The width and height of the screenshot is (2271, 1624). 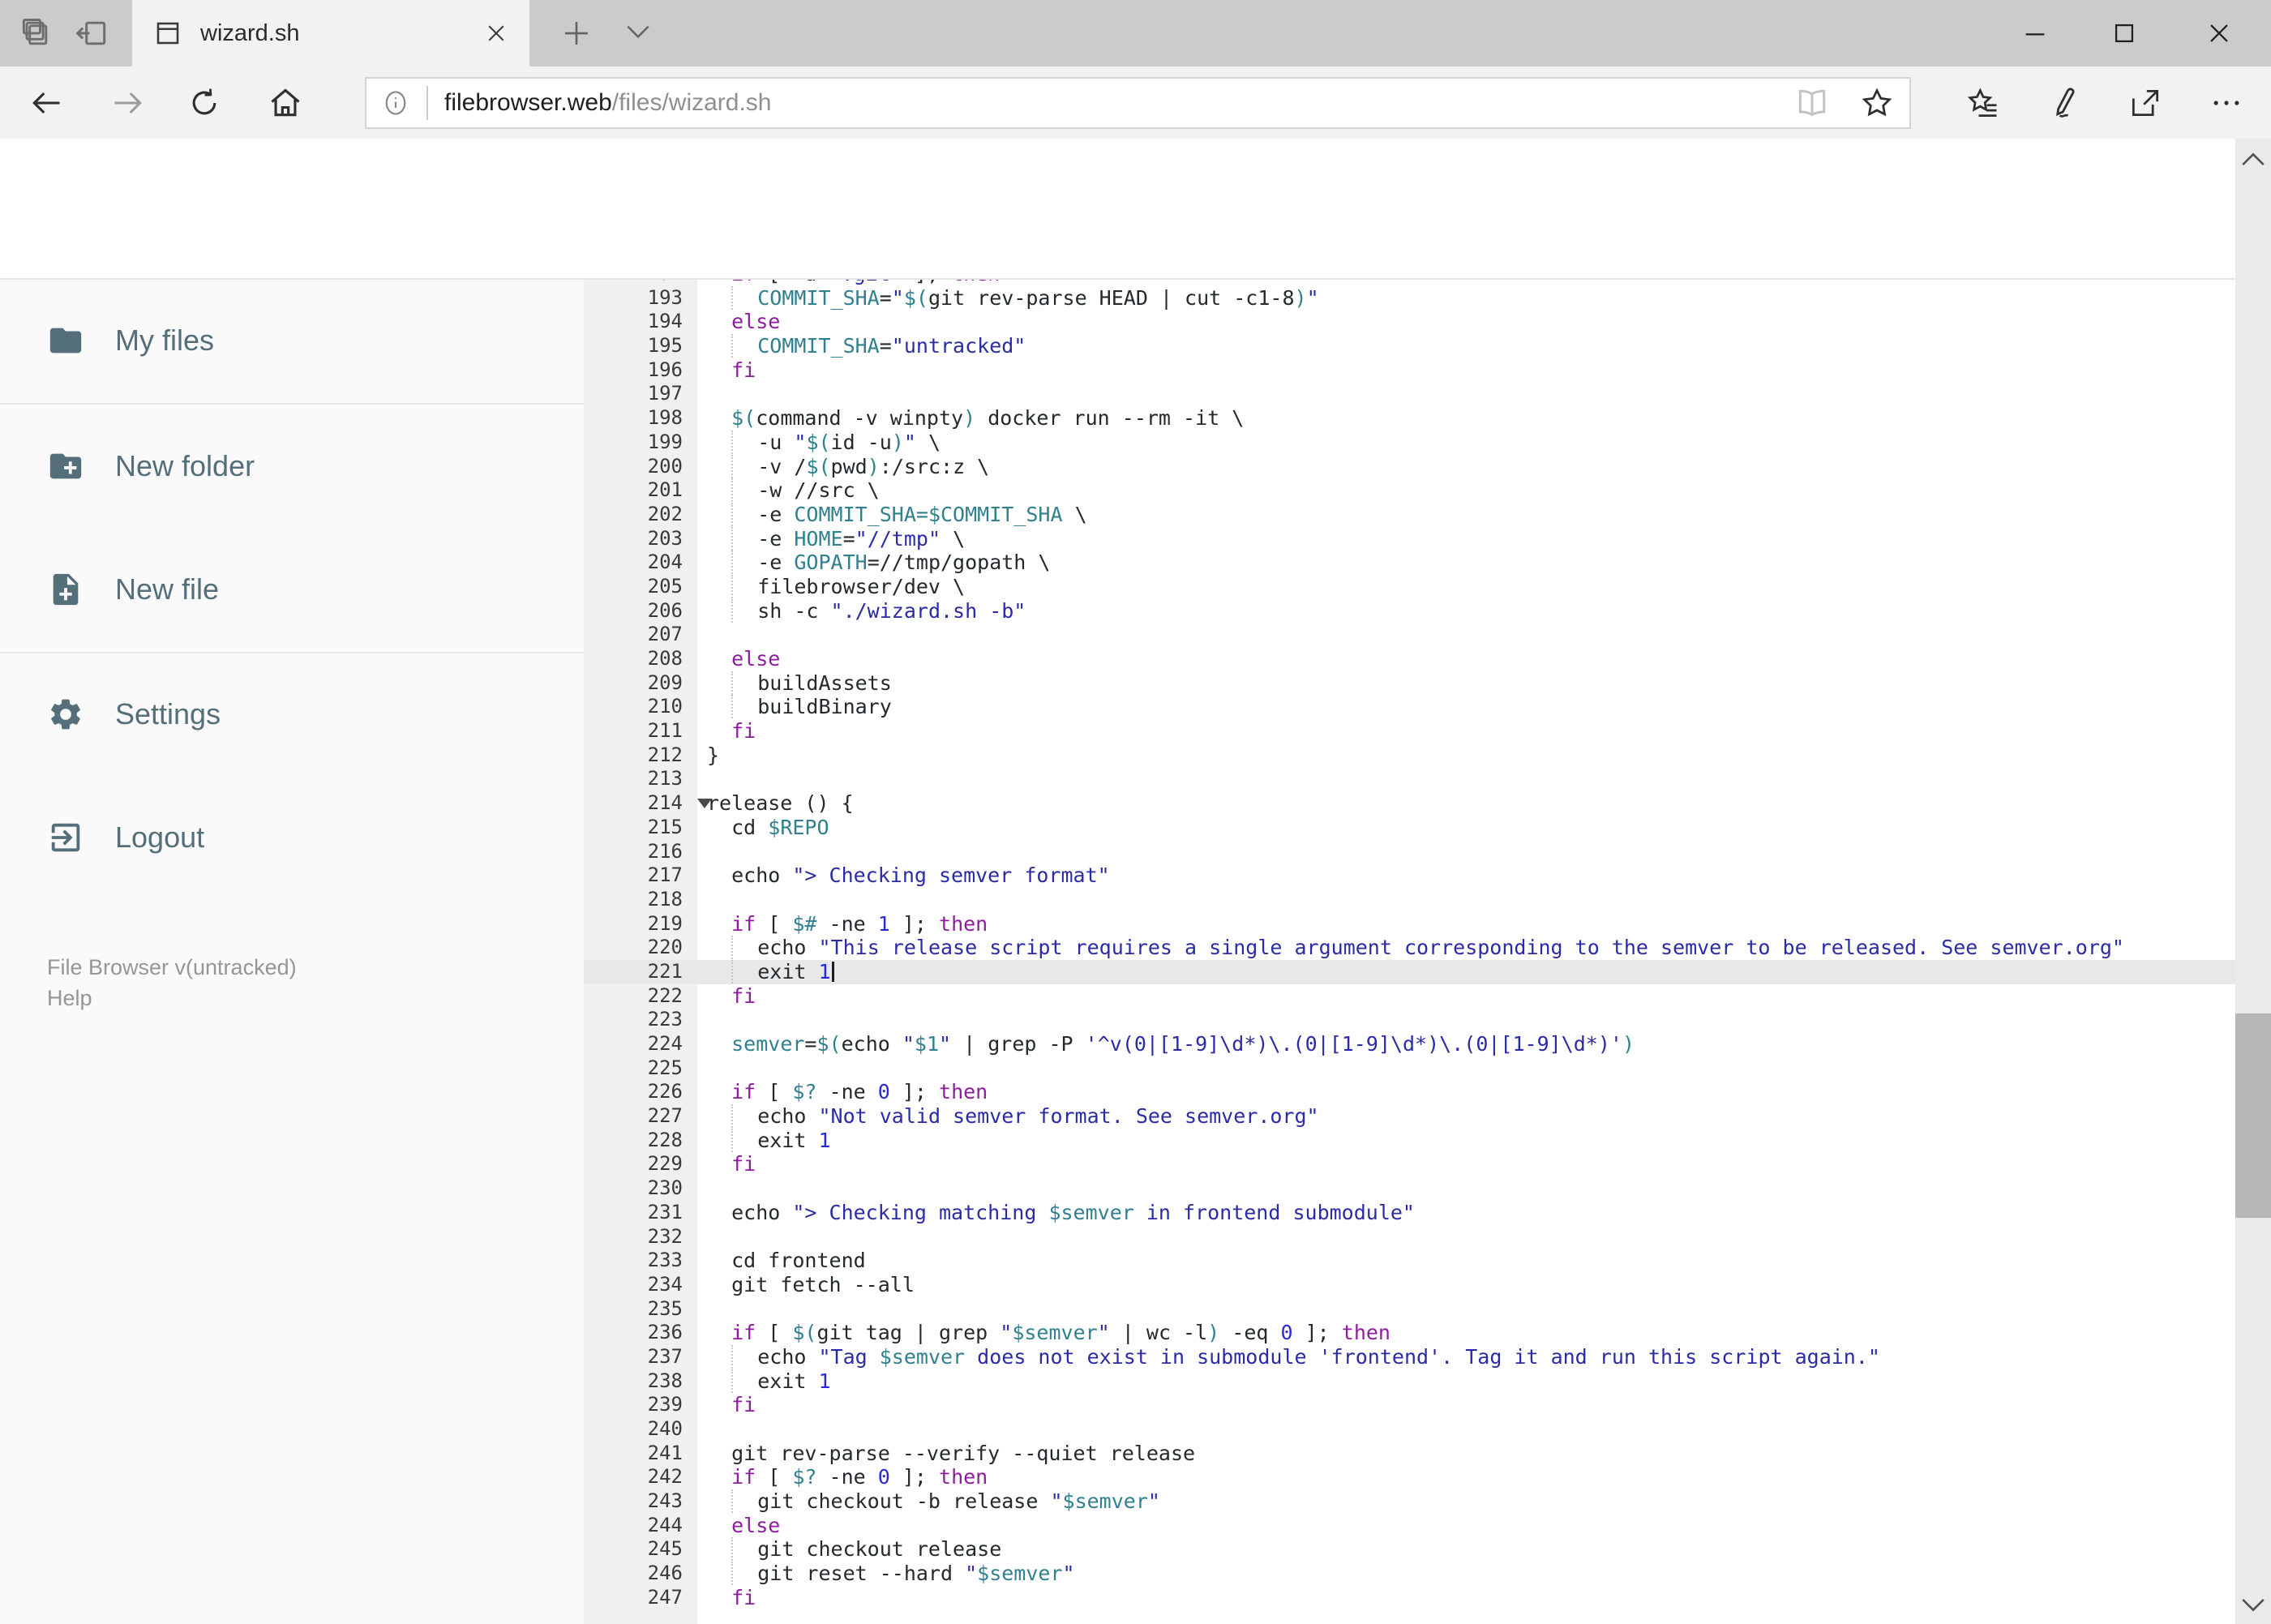 I want to click on code-line: 214 release () {, so click(x=1409, y=804).